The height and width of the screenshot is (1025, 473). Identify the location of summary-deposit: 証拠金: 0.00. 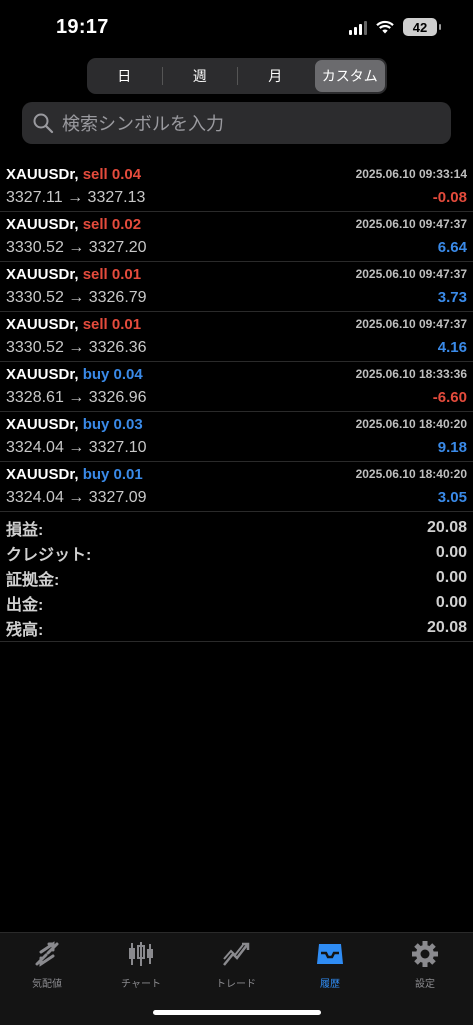
(236, 578).